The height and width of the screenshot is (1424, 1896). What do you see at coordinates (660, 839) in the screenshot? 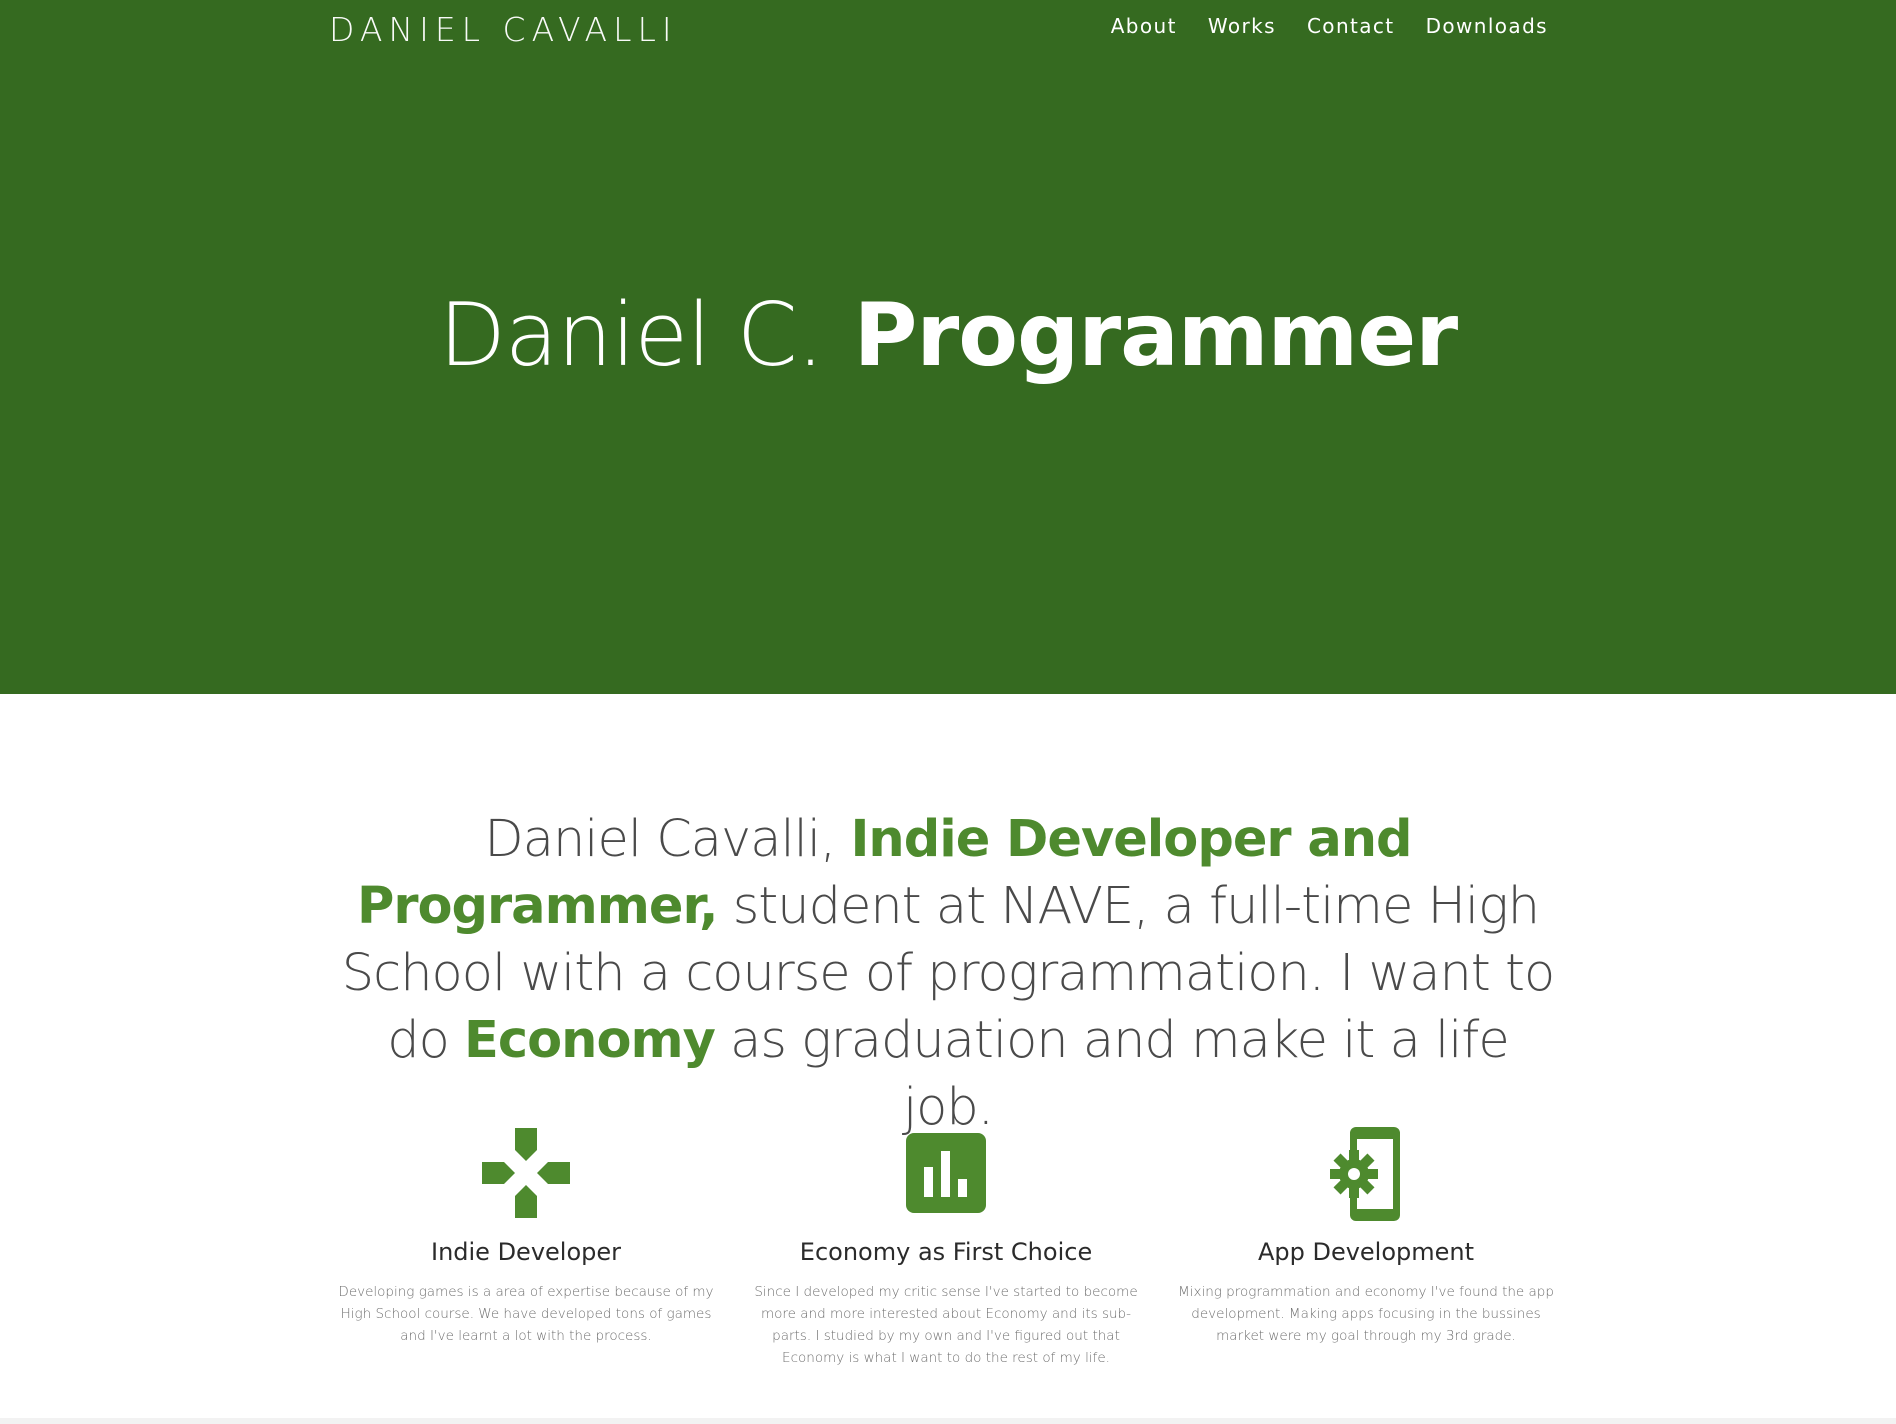
I see `intro-text-1: Daniel Cavalli,` at bounding box center [660, 839].